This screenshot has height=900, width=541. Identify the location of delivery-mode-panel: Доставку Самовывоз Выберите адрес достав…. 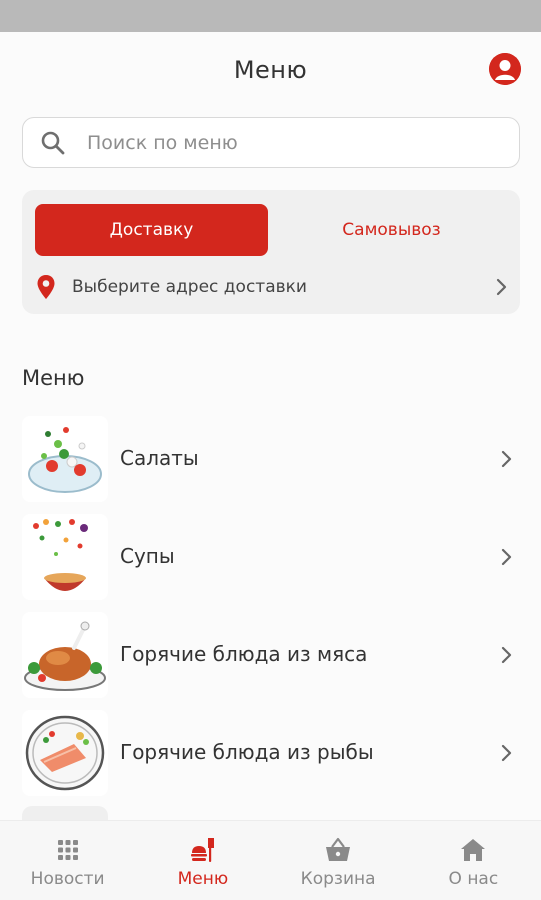
(271, 252).